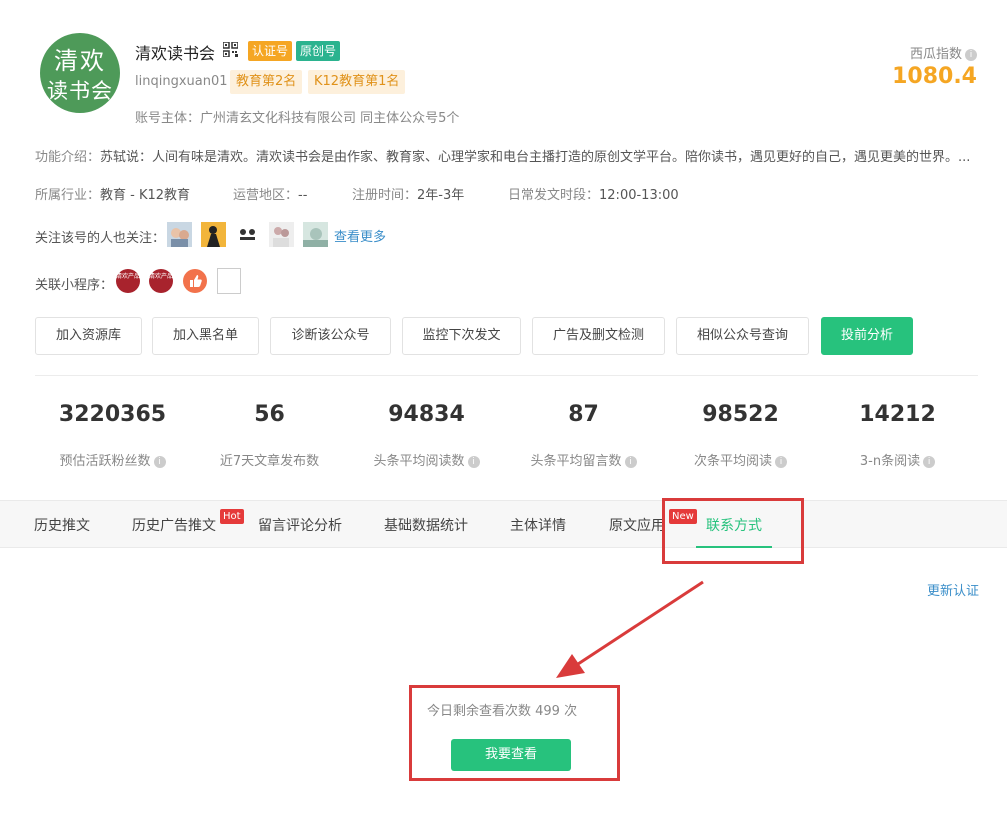 This screenshot has width=1007, height=827. What do you see at coordinates (934, 76) in the screenshot?
I see `index-value: 1080.4` at bounding box center [934, 76].